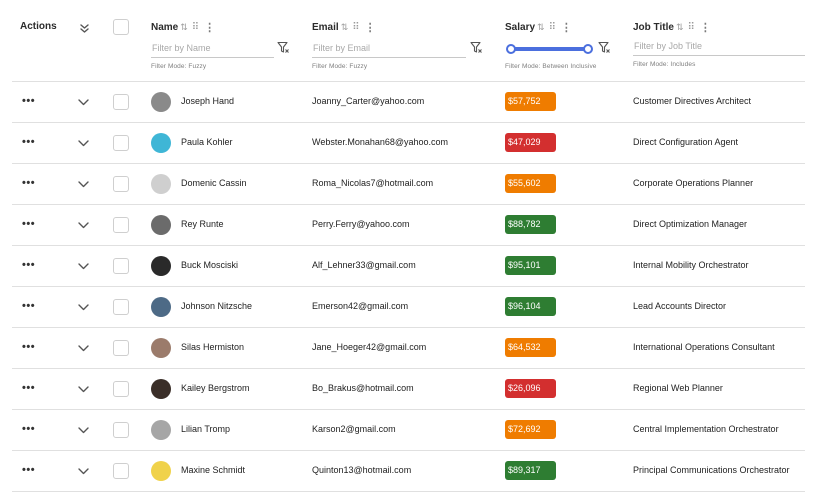 The image size is (817, 500). Describe the element at coordinates (165, 27) in the screenshot. I see `name-column-label: Name` at that location.